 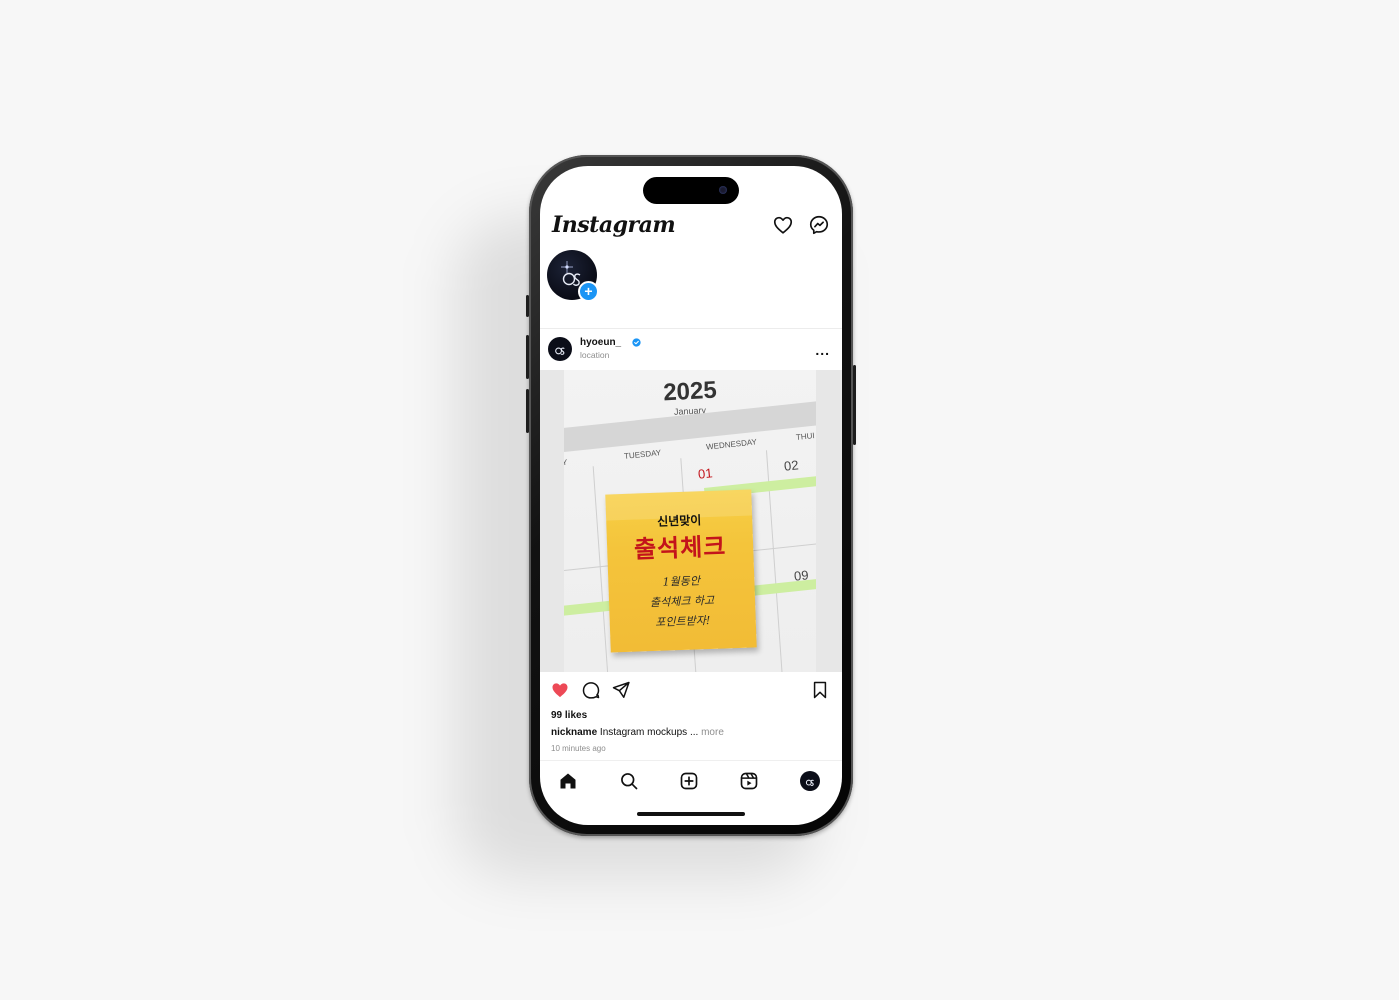 I want to click on caption-more-link: more, so click(x=712, y=732).